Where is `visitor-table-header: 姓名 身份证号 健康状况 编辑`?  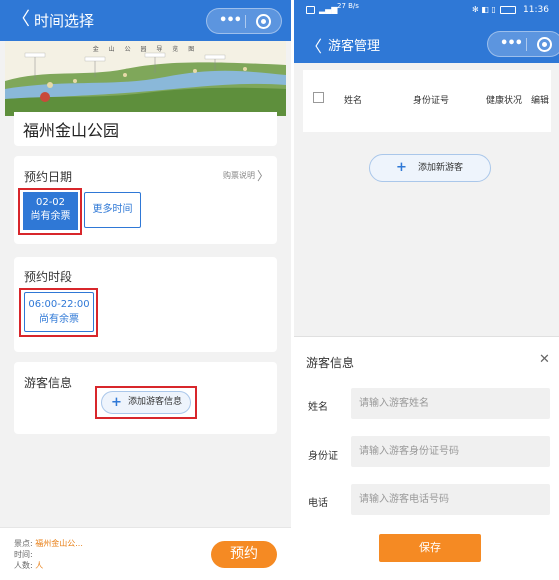 visitor-table-header: 姓名 身份证号 健康状况 编辑 is located at coordinates (427, 101).